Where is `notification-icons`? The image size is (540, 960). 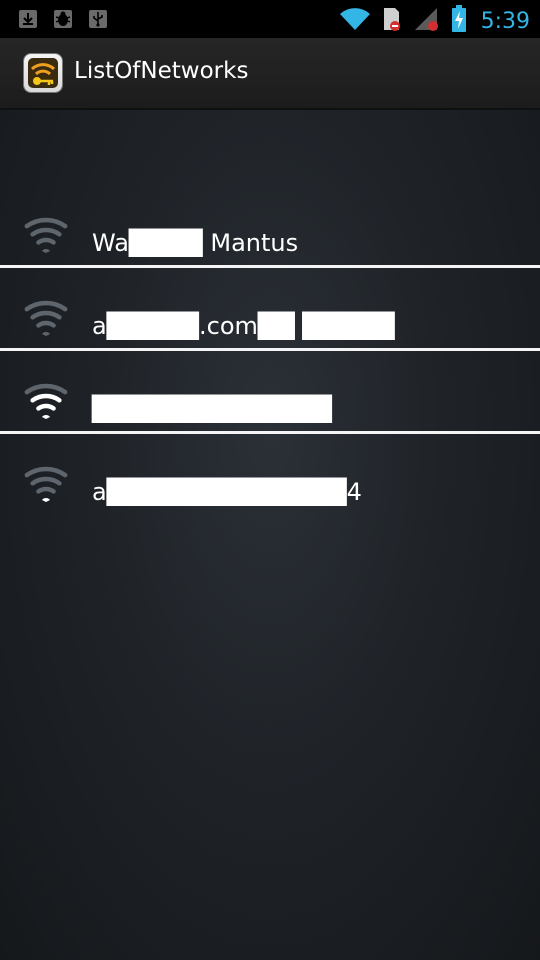
notification-icons is located at coordinates (63, 19).